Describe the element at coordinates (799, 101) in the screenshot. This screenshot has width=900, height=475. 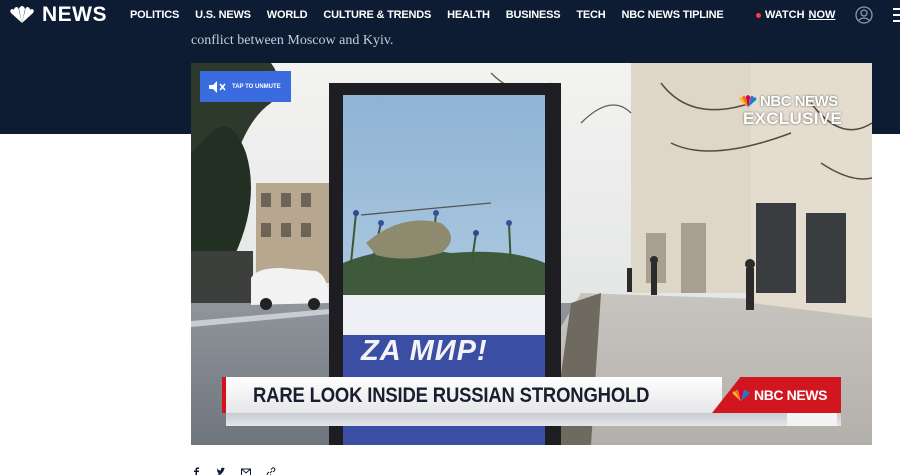
I see `exclusive-brand-text: NBC NEWS` at that location.